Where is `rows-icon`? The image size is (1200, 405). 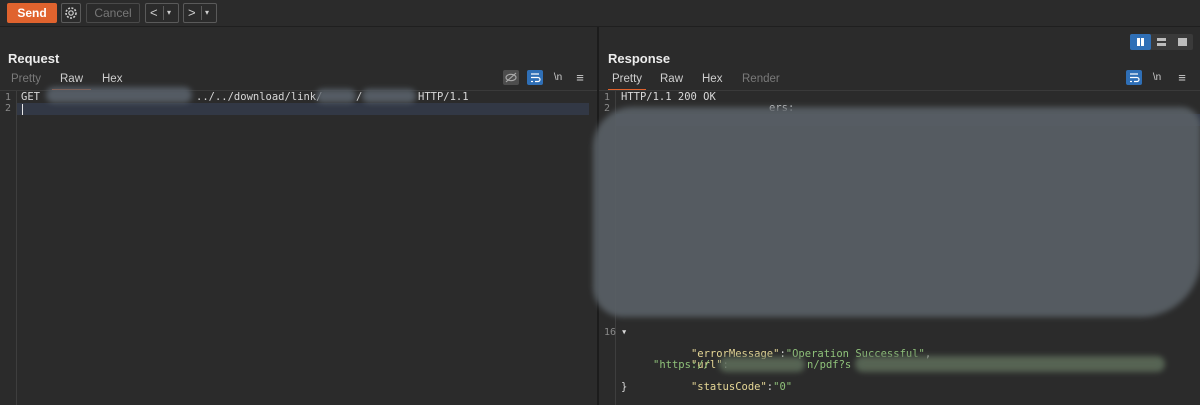 rows-icon is located at coordinates (1161, 42).